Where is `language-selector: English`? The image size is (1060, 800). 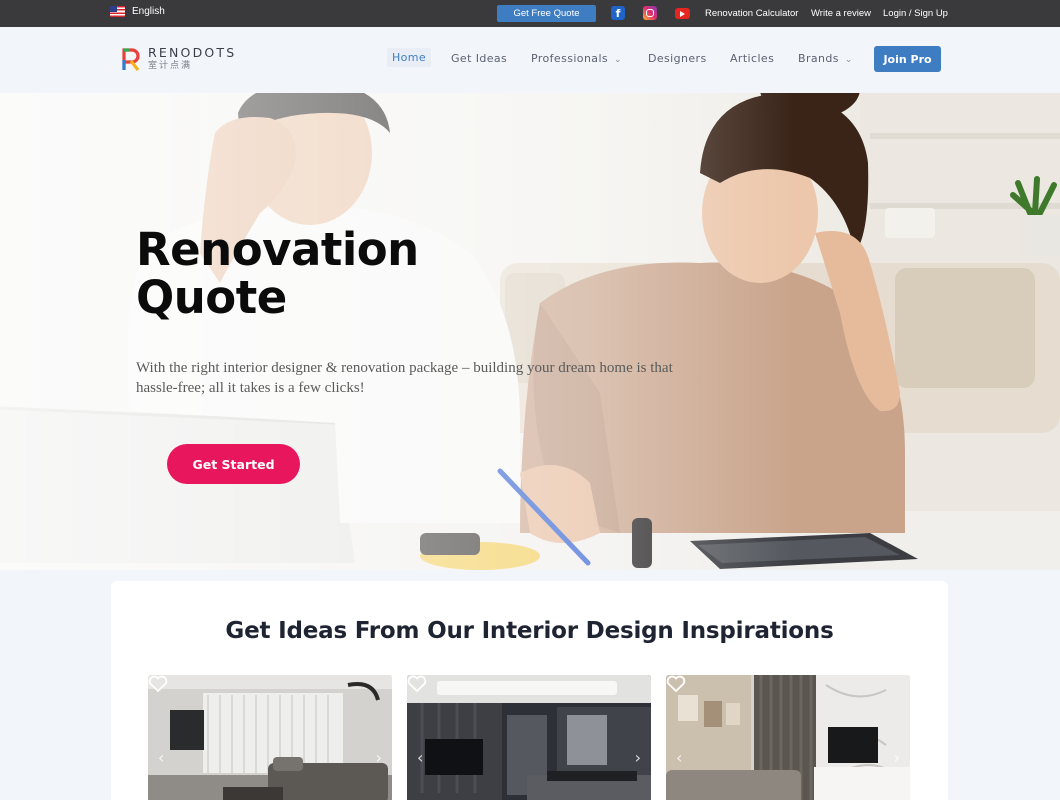 language-selector: English is located at coordinates (137, 11).